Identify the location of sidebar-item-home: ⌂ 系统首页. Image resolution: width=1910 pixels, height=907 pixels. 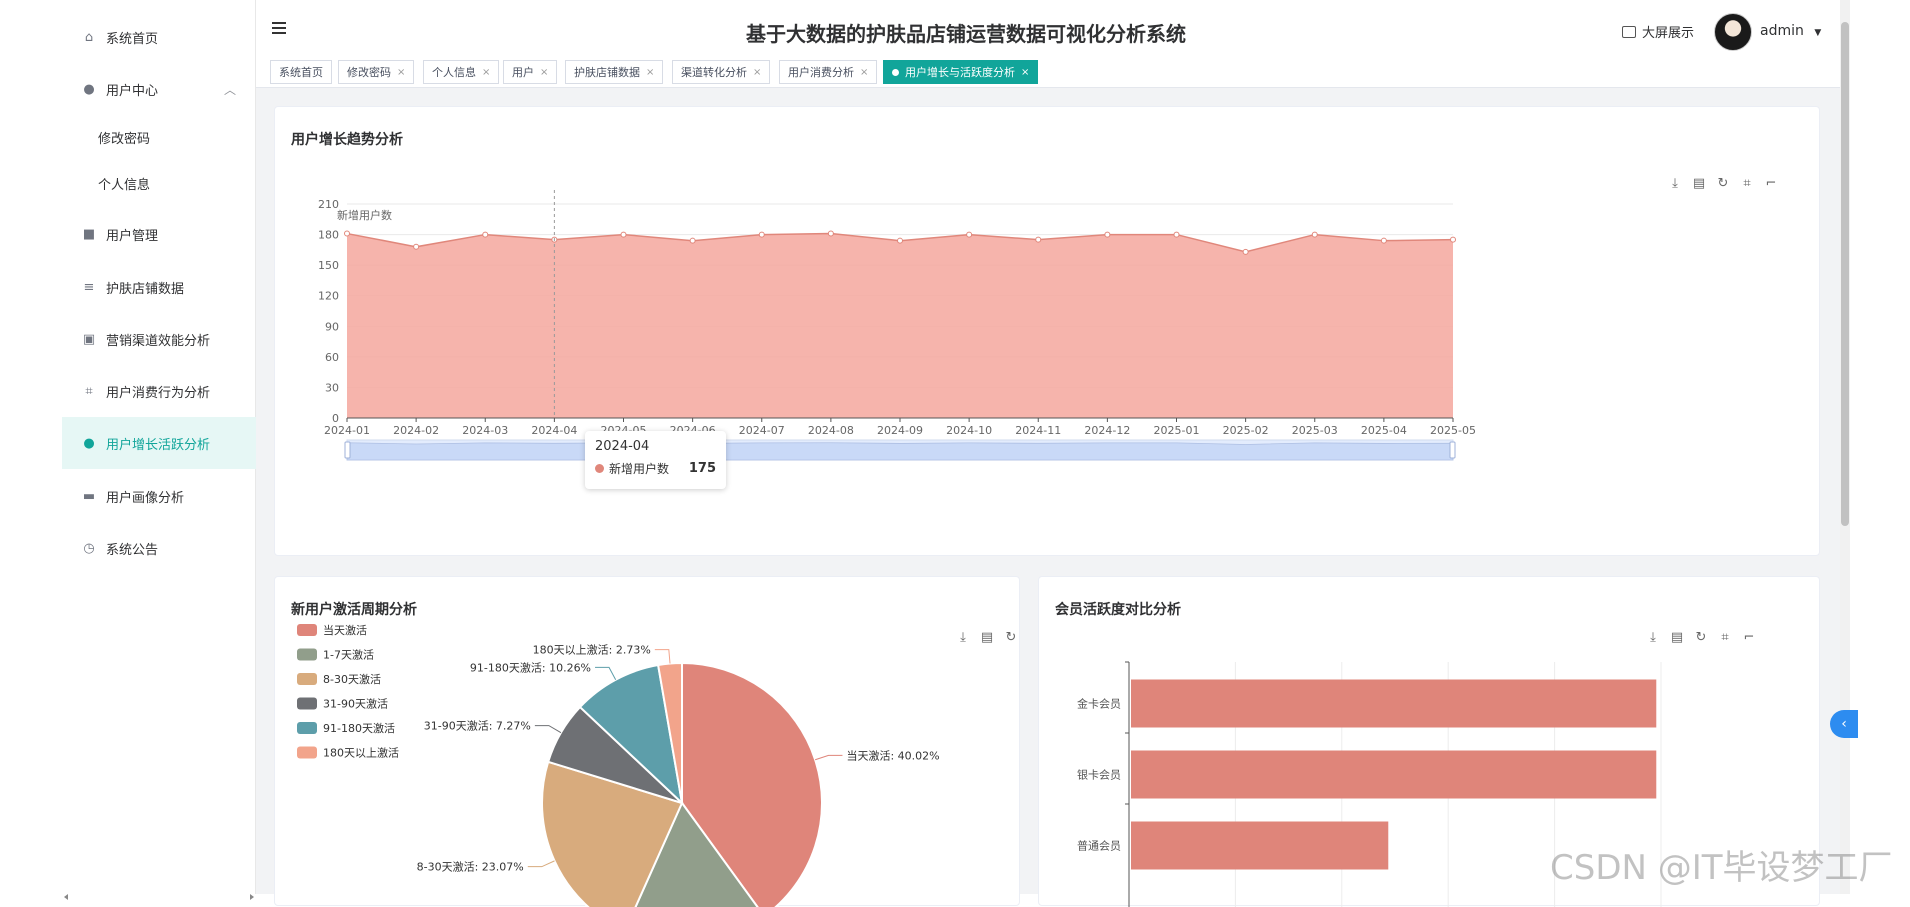
(159, 37).